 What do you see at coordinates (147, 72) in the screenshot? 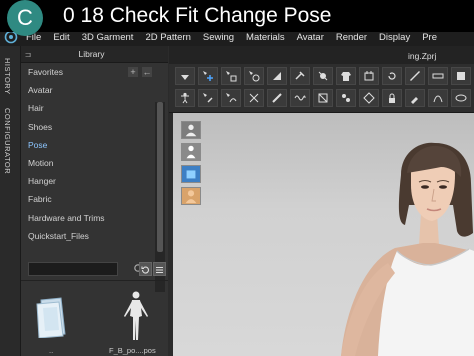
I see `back-button: ←` at bounding box center [147, 72].